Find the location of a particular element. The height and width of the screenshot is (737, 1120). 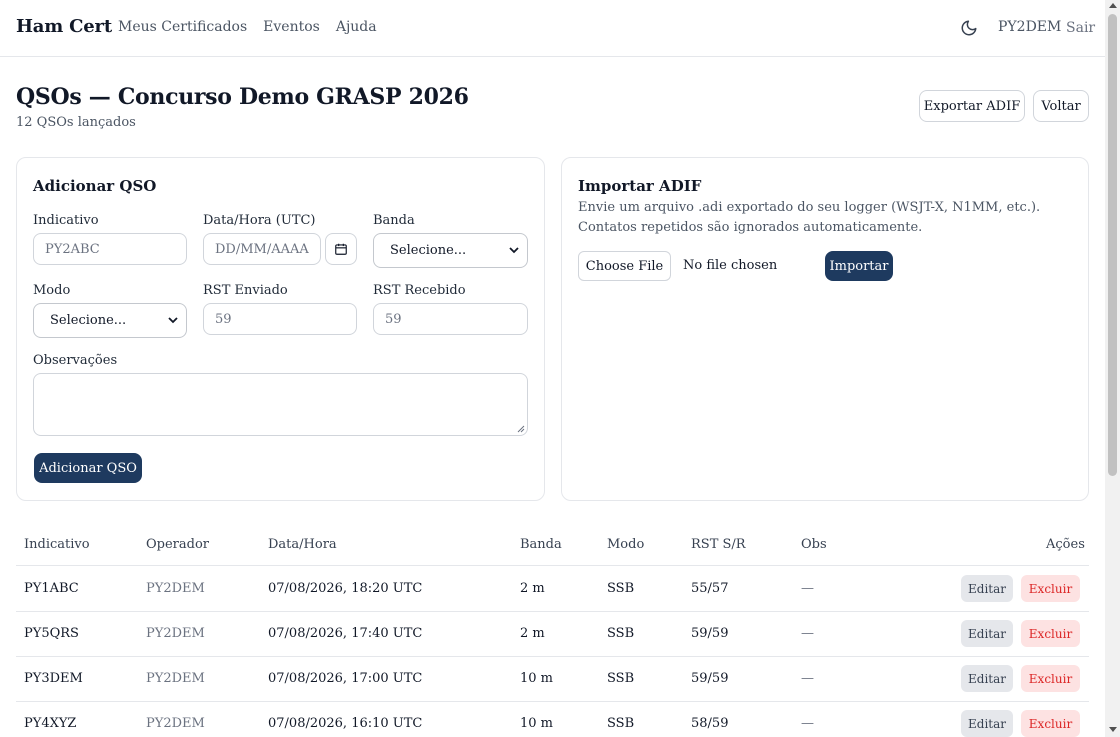

rst-sent-label: RST Enviado is located at coordinates (245, 290).